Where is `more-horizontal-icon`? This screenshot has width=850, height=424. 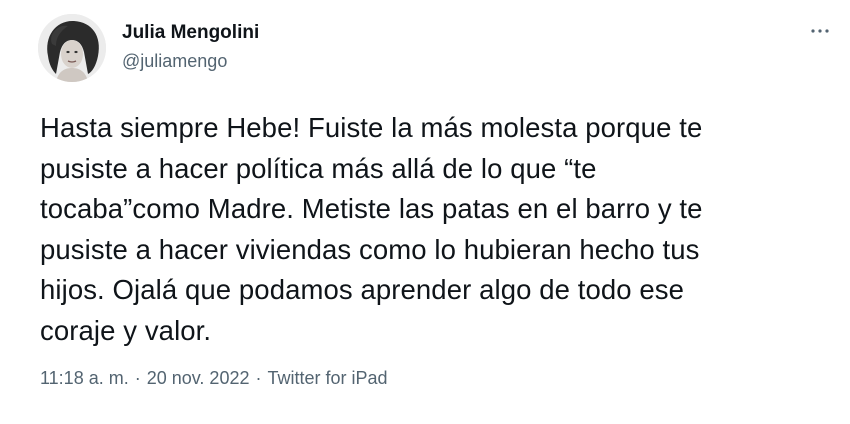 more-horizontal-icon is located at coordinates (820, 31).